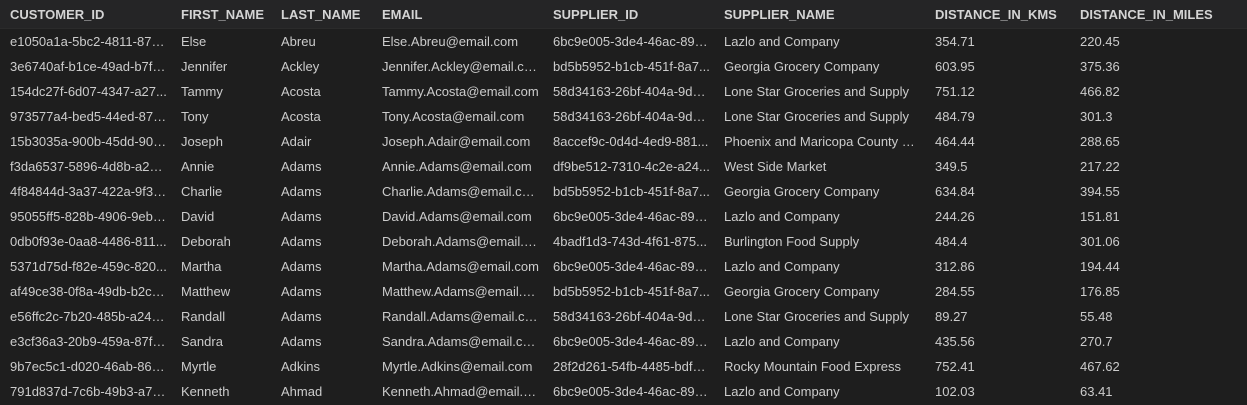 The image size is (1247, 405). Describe the element at coordinates (457, 141) in the screenshot. I see `cell-email: Joseph.Adair@email.com` at that location.